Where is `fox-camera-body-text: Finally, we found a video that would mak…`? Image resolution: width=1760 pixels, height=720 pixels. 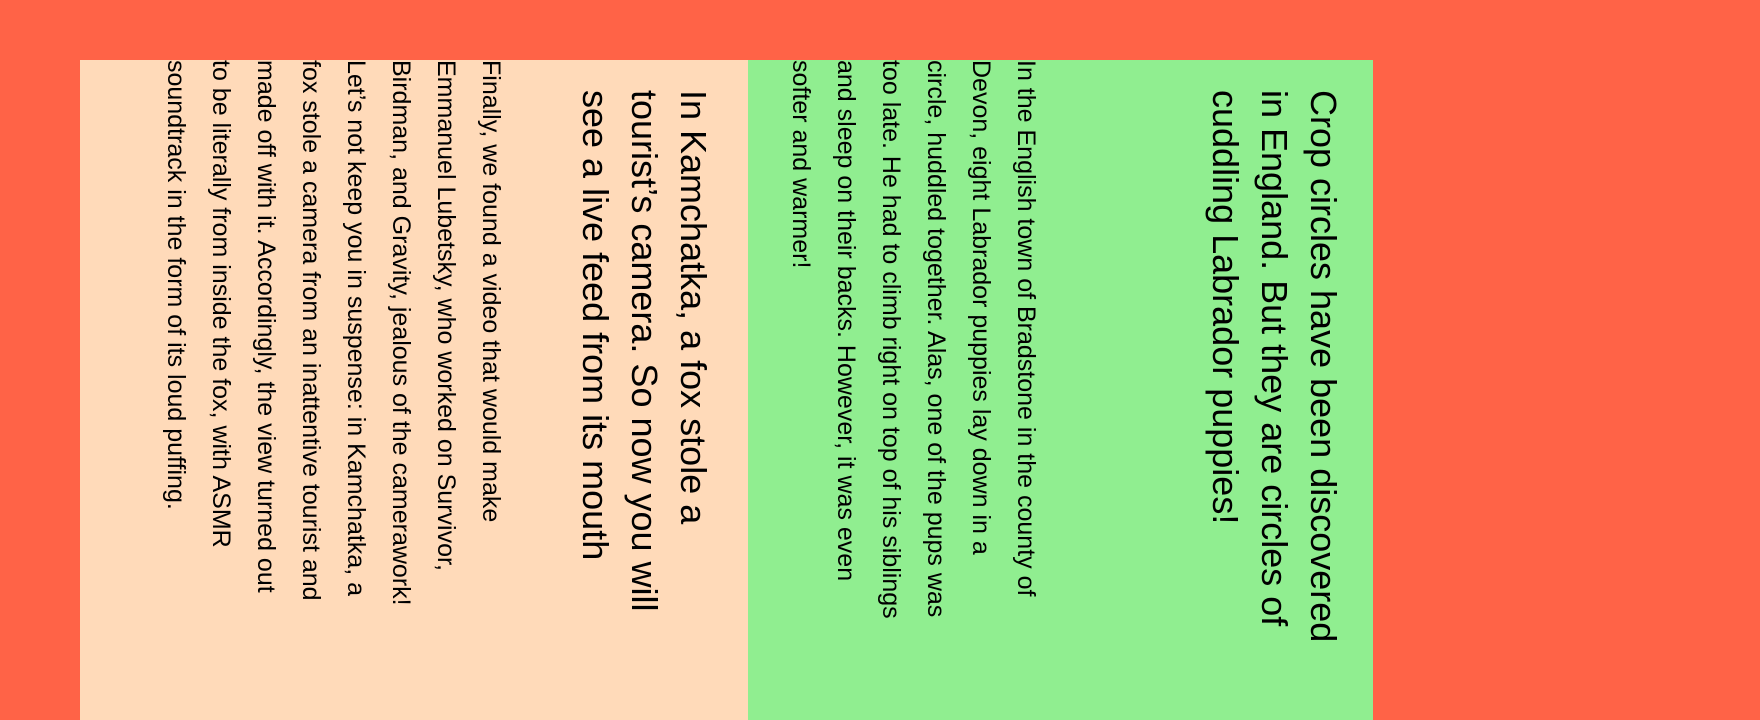 fox-camera-body-text: Finally, we found a video that would mak… is located at coordinates (333, 333).